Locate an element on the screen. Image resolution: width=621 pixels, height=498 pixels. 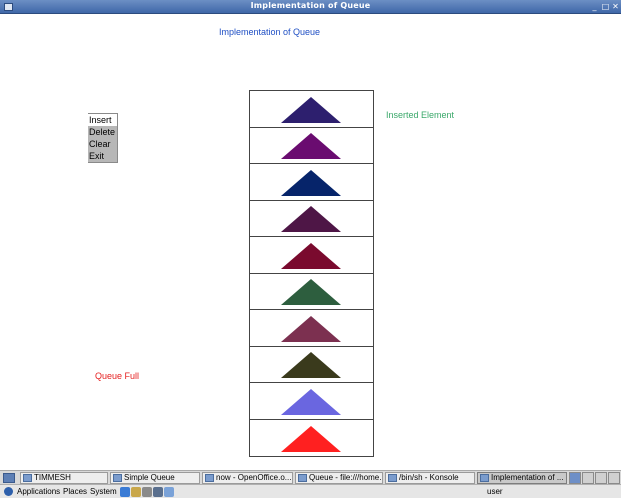
terminal-icon is located at coordinates (392, 478).